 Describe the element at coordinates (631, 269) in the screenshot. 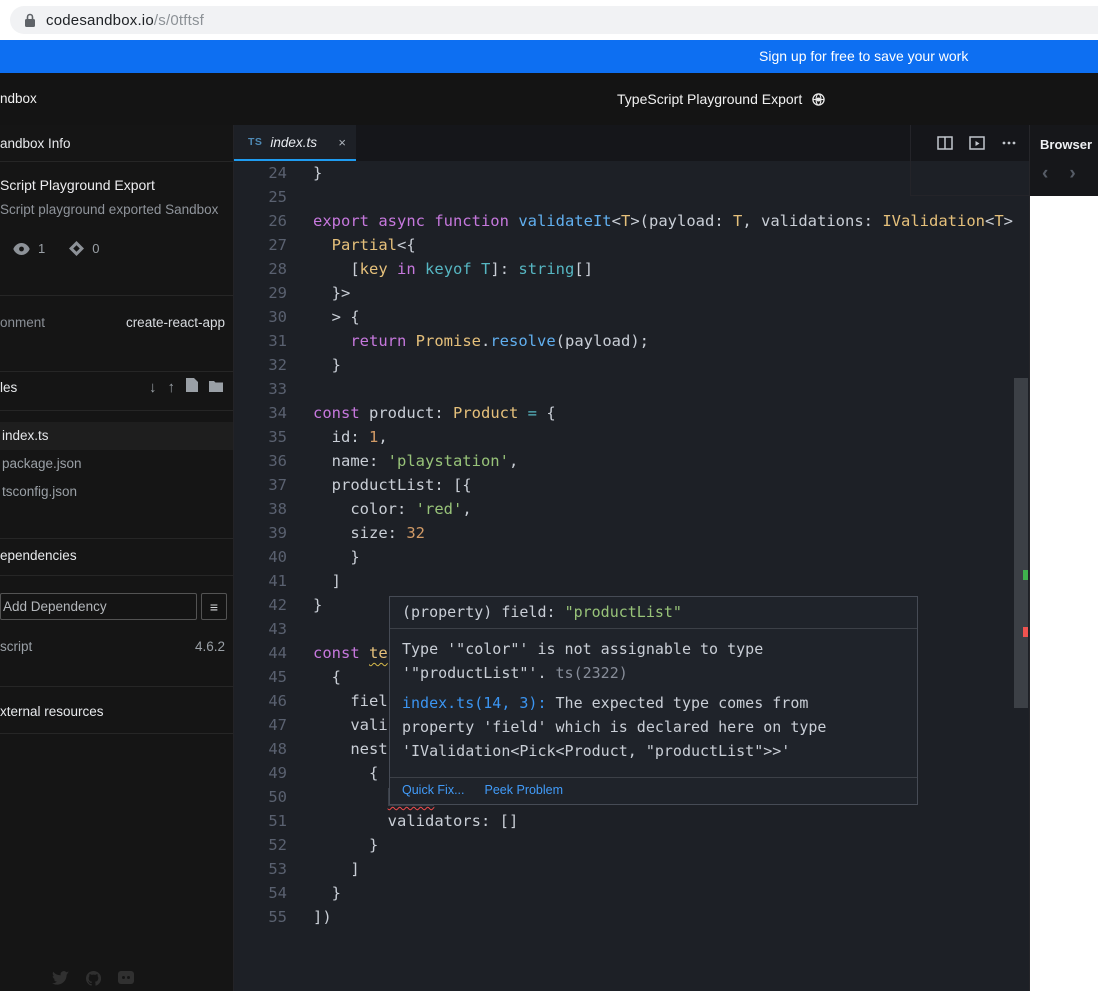

I see `code-line: 28 [key in keyof T]: string[]` at that location.